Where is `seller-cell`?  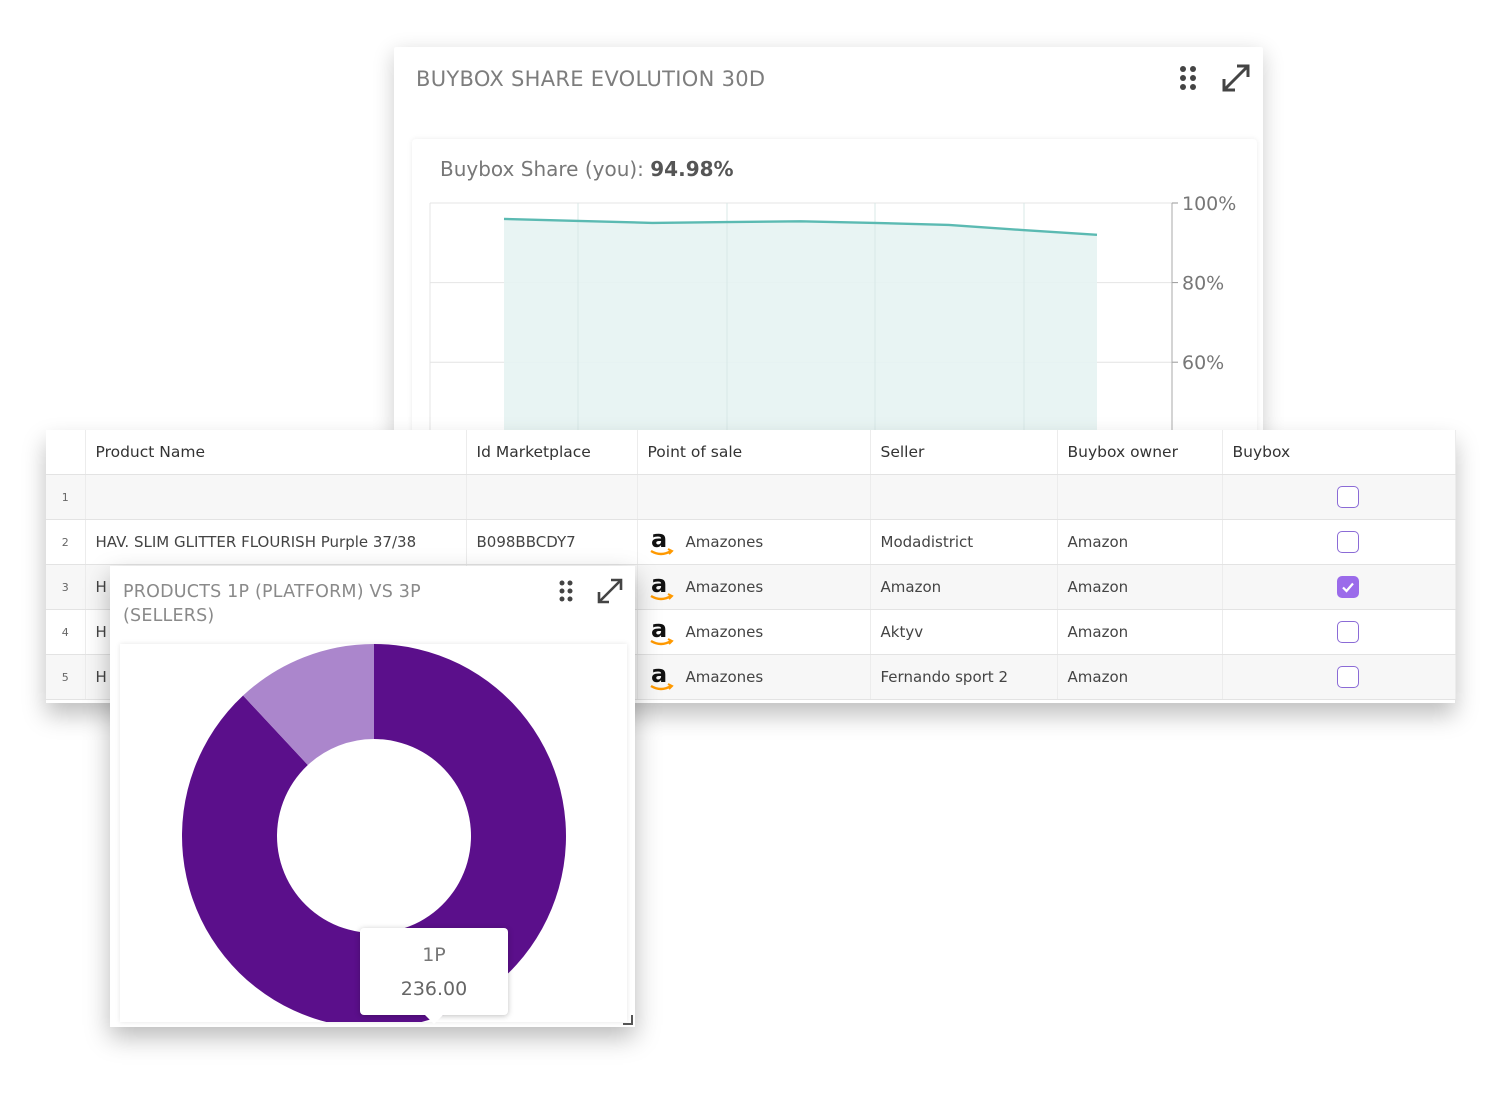
seller-cell is located at coordinates (964, 497).